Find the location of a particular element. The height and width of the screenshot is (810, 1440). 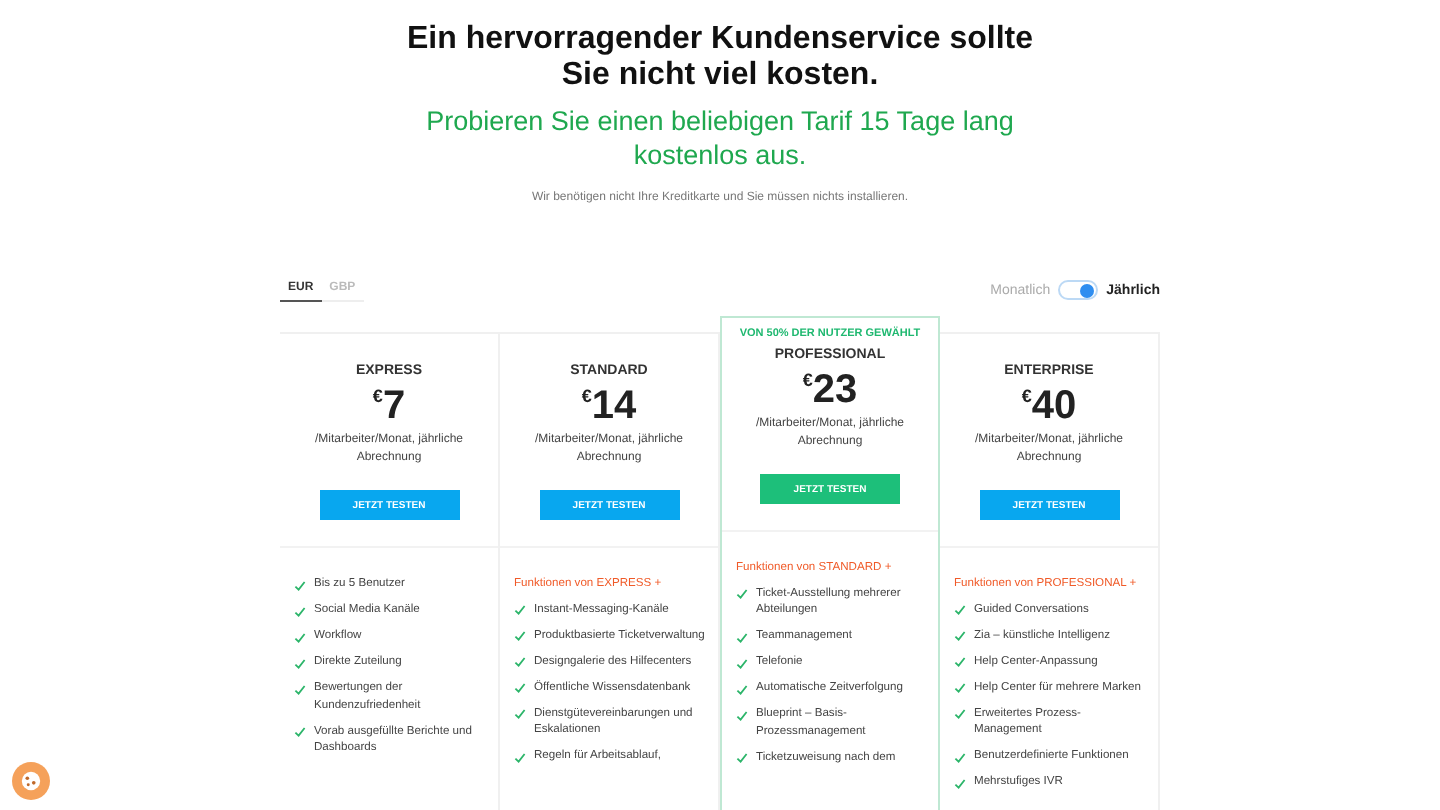

subheadline: Probieren Sie einen beliebigen Tarif 15 Tage lang kostenlos aus. is located at coordinates (720, 138).